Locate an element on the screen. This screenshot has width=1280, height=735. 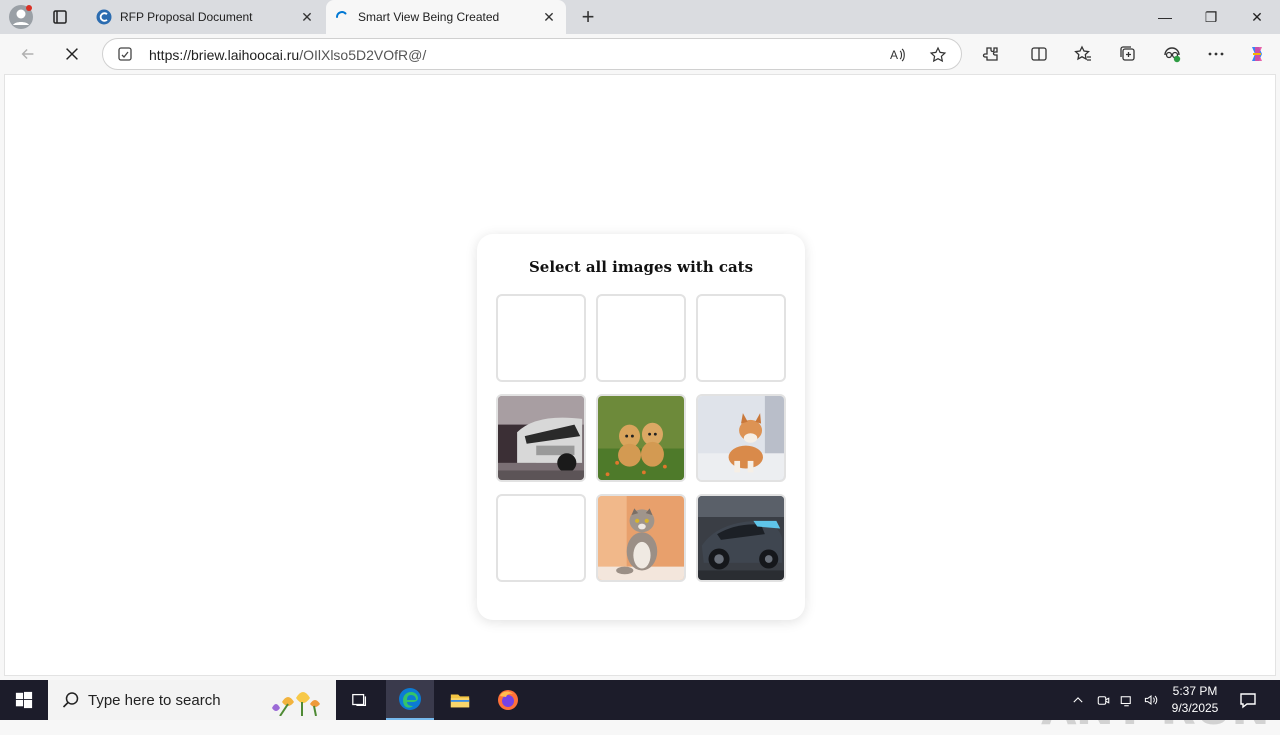
captcha-tile-sports-car is located at coordinates (741, 538).